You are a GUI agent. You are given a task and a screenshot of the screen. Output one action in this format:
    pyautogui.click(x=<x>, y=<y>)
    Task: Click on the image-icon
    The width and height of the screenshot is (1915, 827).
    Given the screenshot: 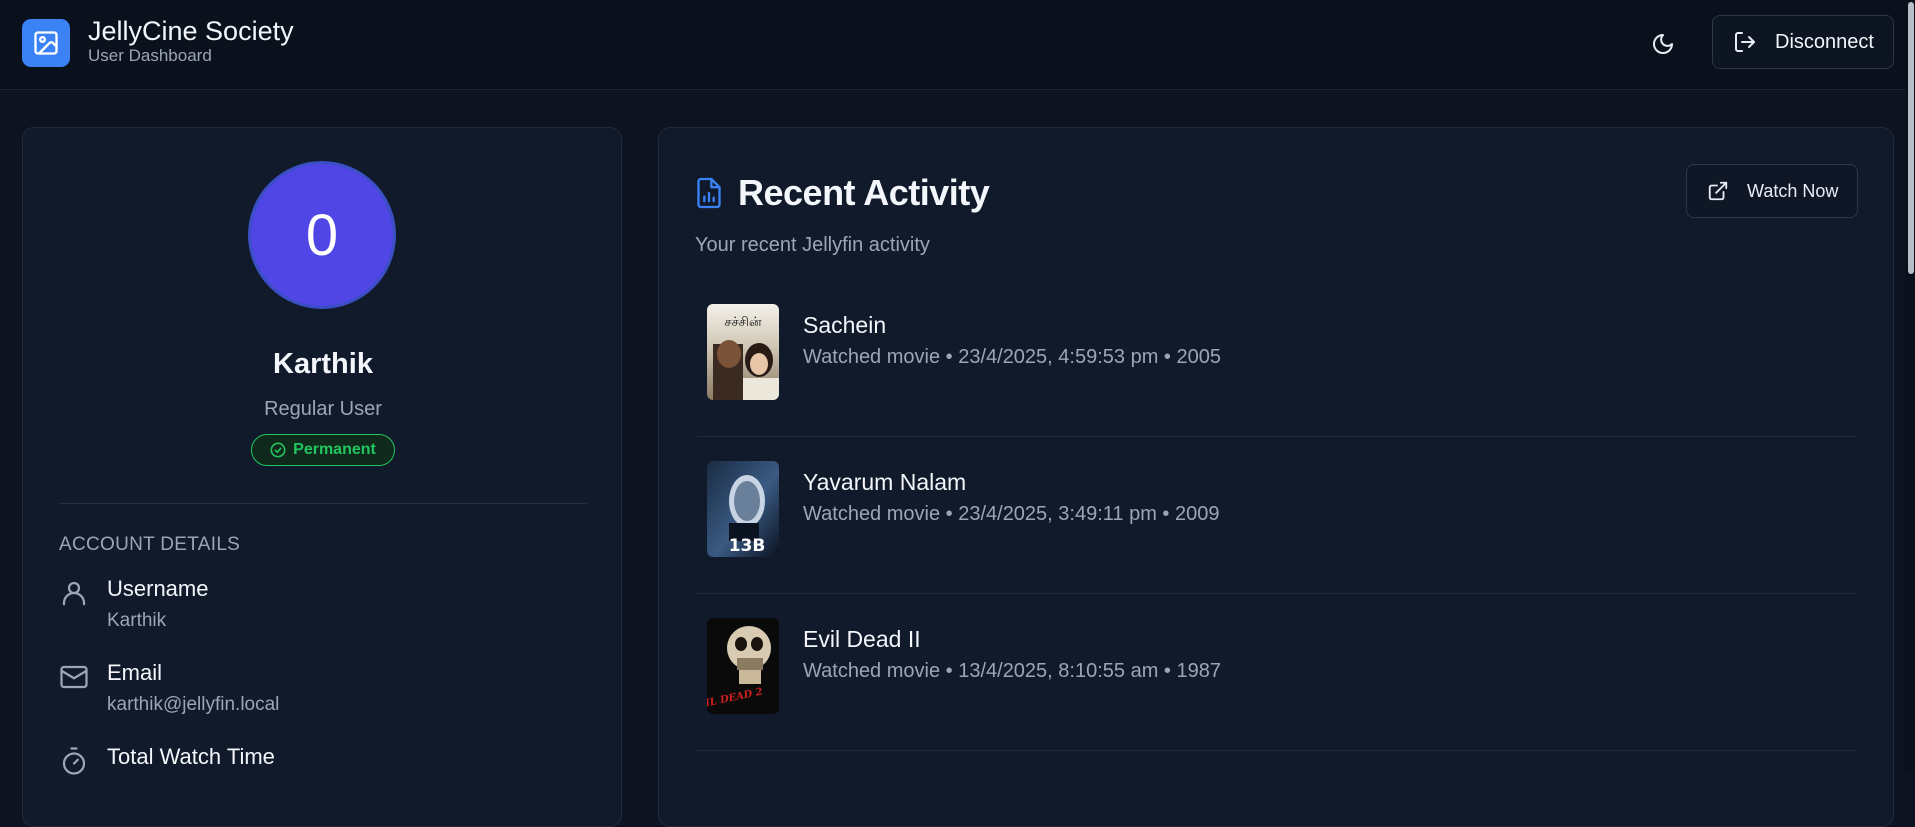 What is the action you would take?
    pyautogui.click(x=46, y=43)
    